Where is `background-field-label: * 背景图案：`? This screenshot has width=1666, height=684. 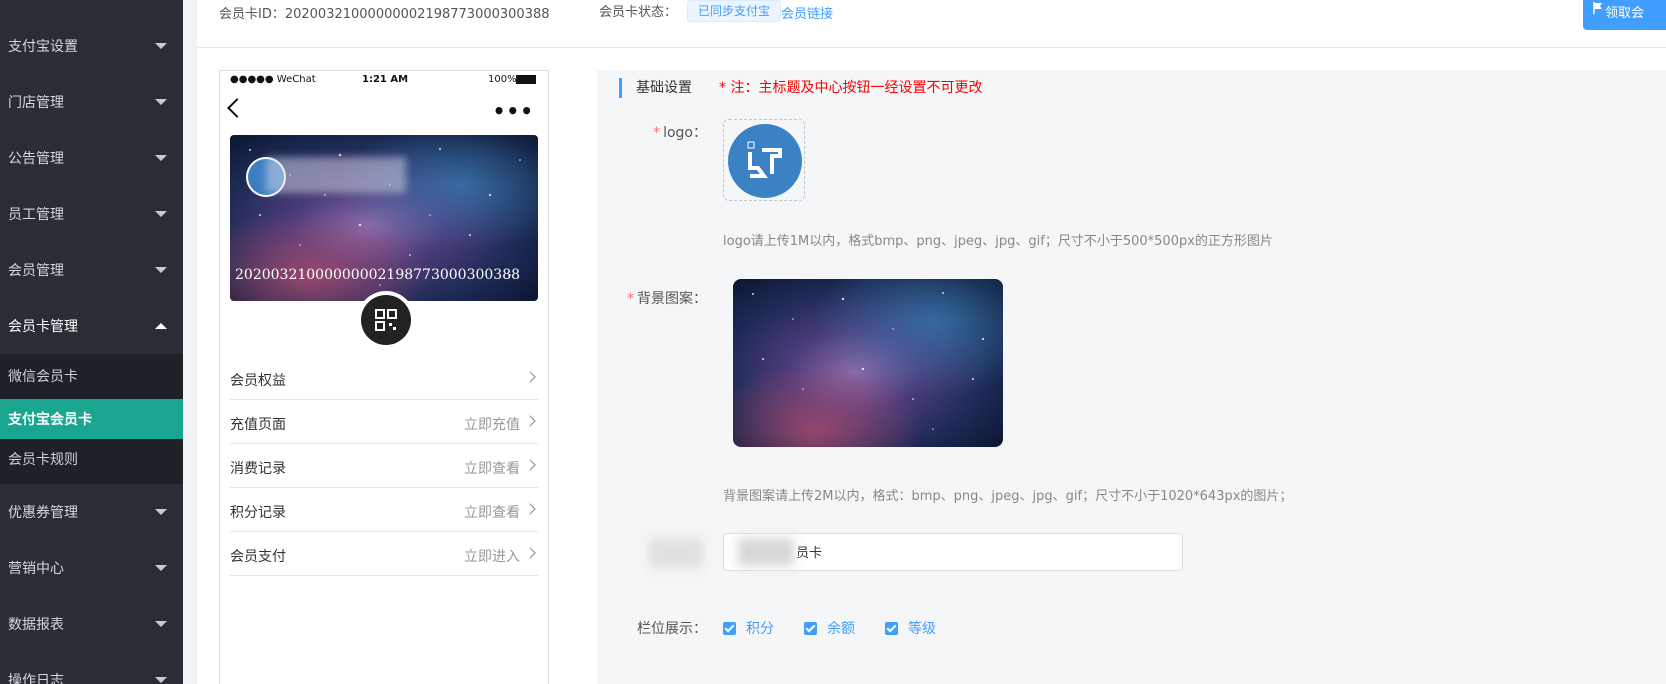 background-field-label: * 背景图案： is located at coordinates (632, 298).